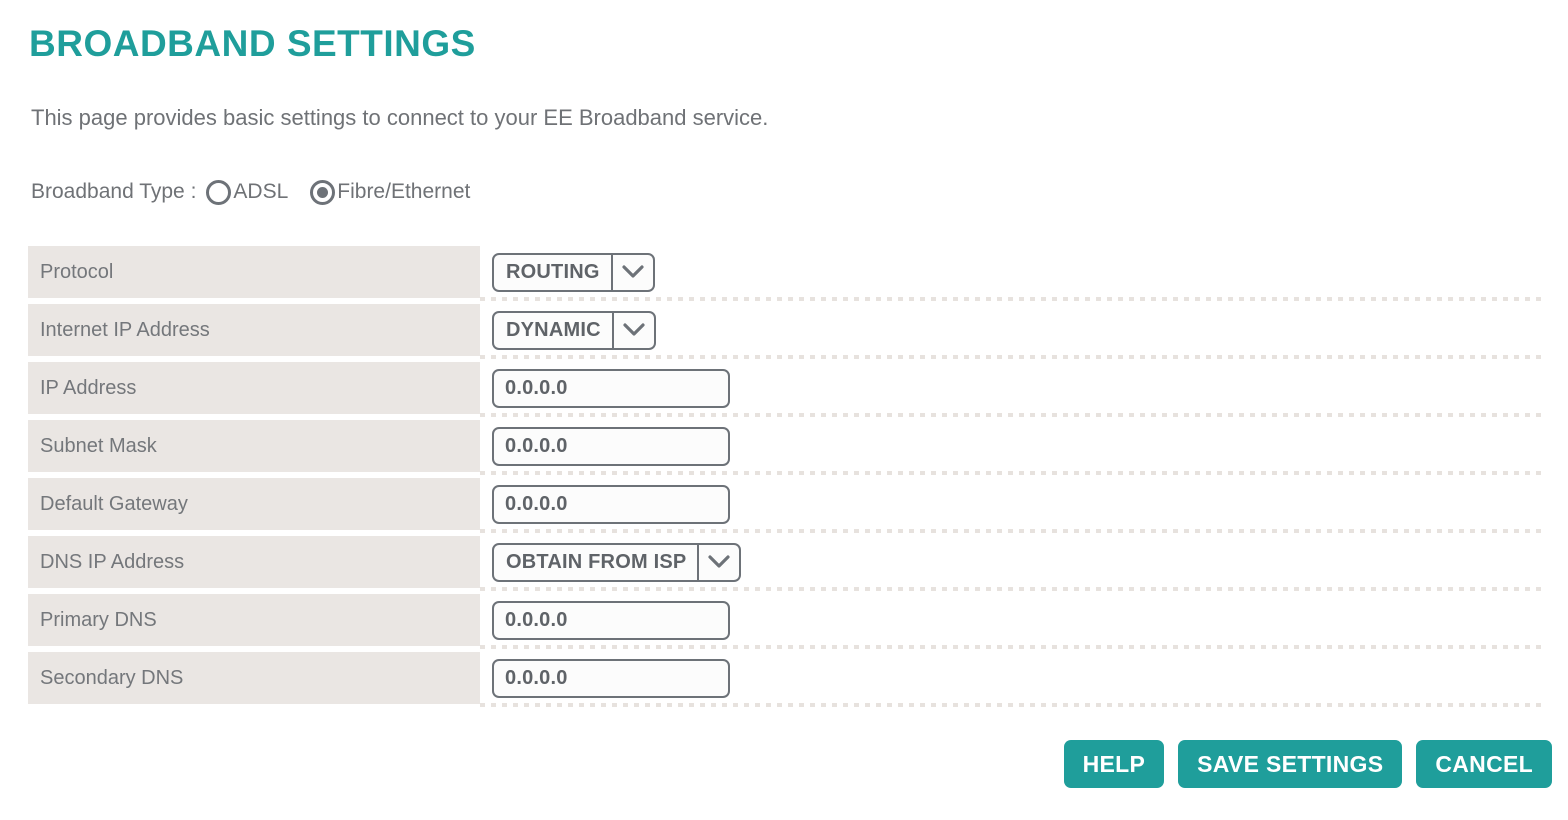  Describe the element at coordinates (125, 329) in the screenshot. I see `setting-row-label-text: Internet IP Address` at that location.